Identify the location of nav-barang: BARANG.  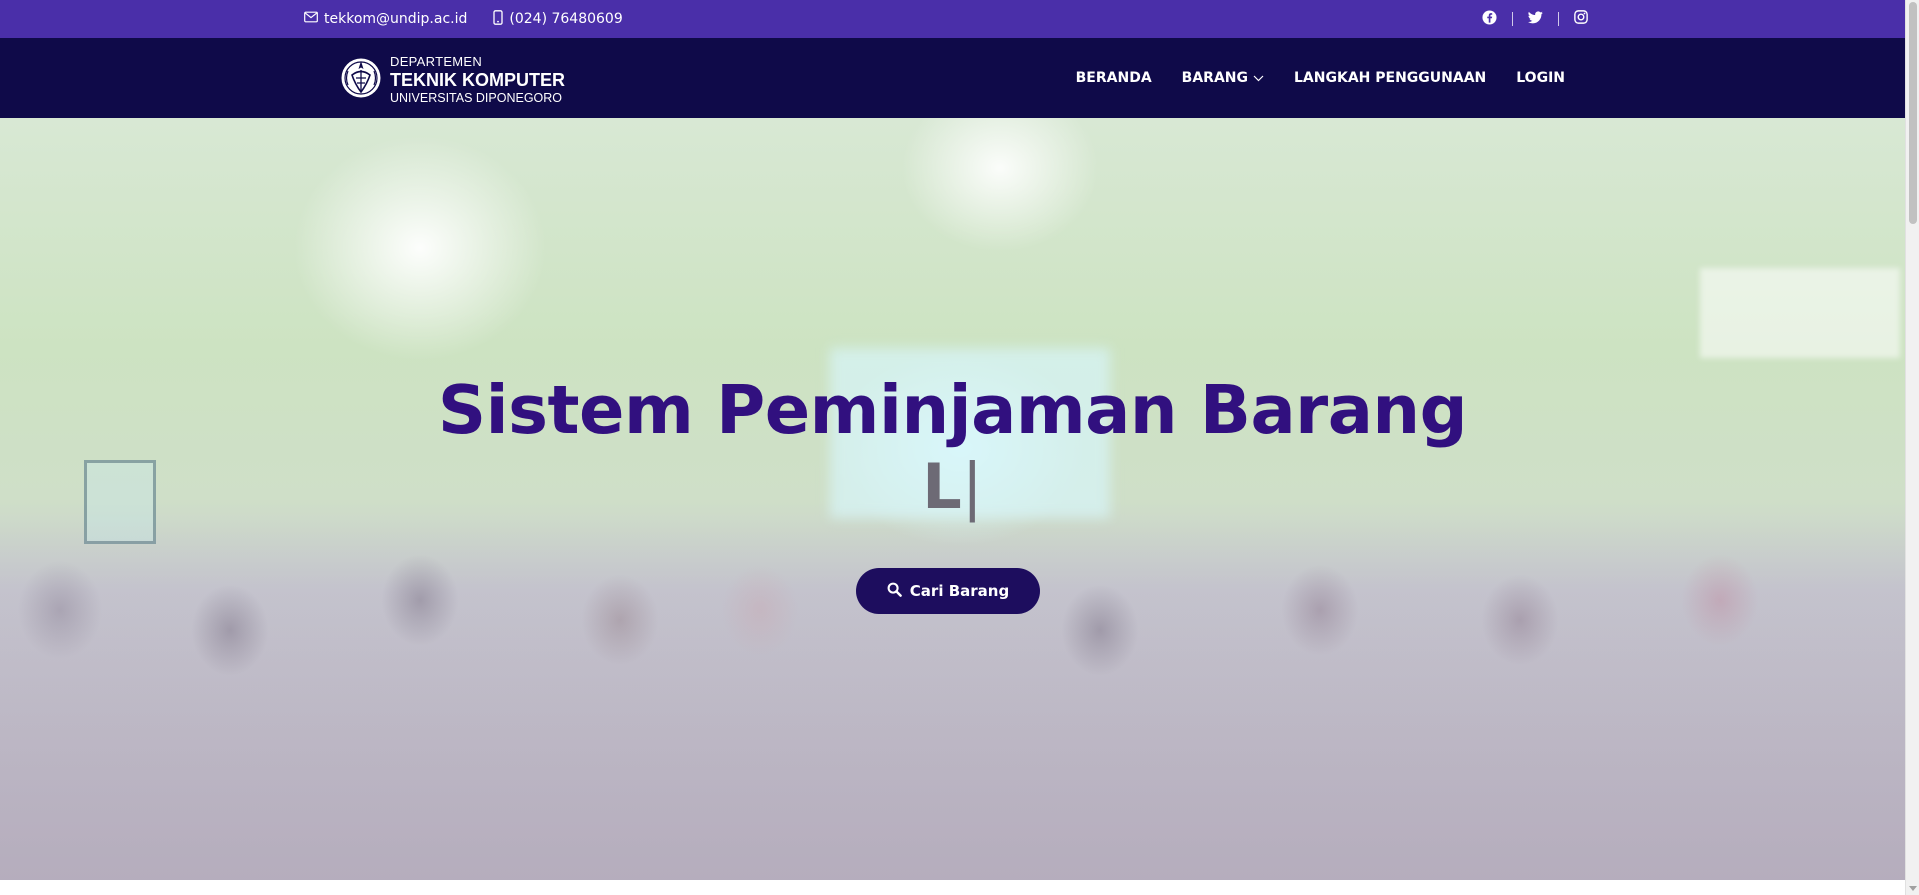
(1223, 78).